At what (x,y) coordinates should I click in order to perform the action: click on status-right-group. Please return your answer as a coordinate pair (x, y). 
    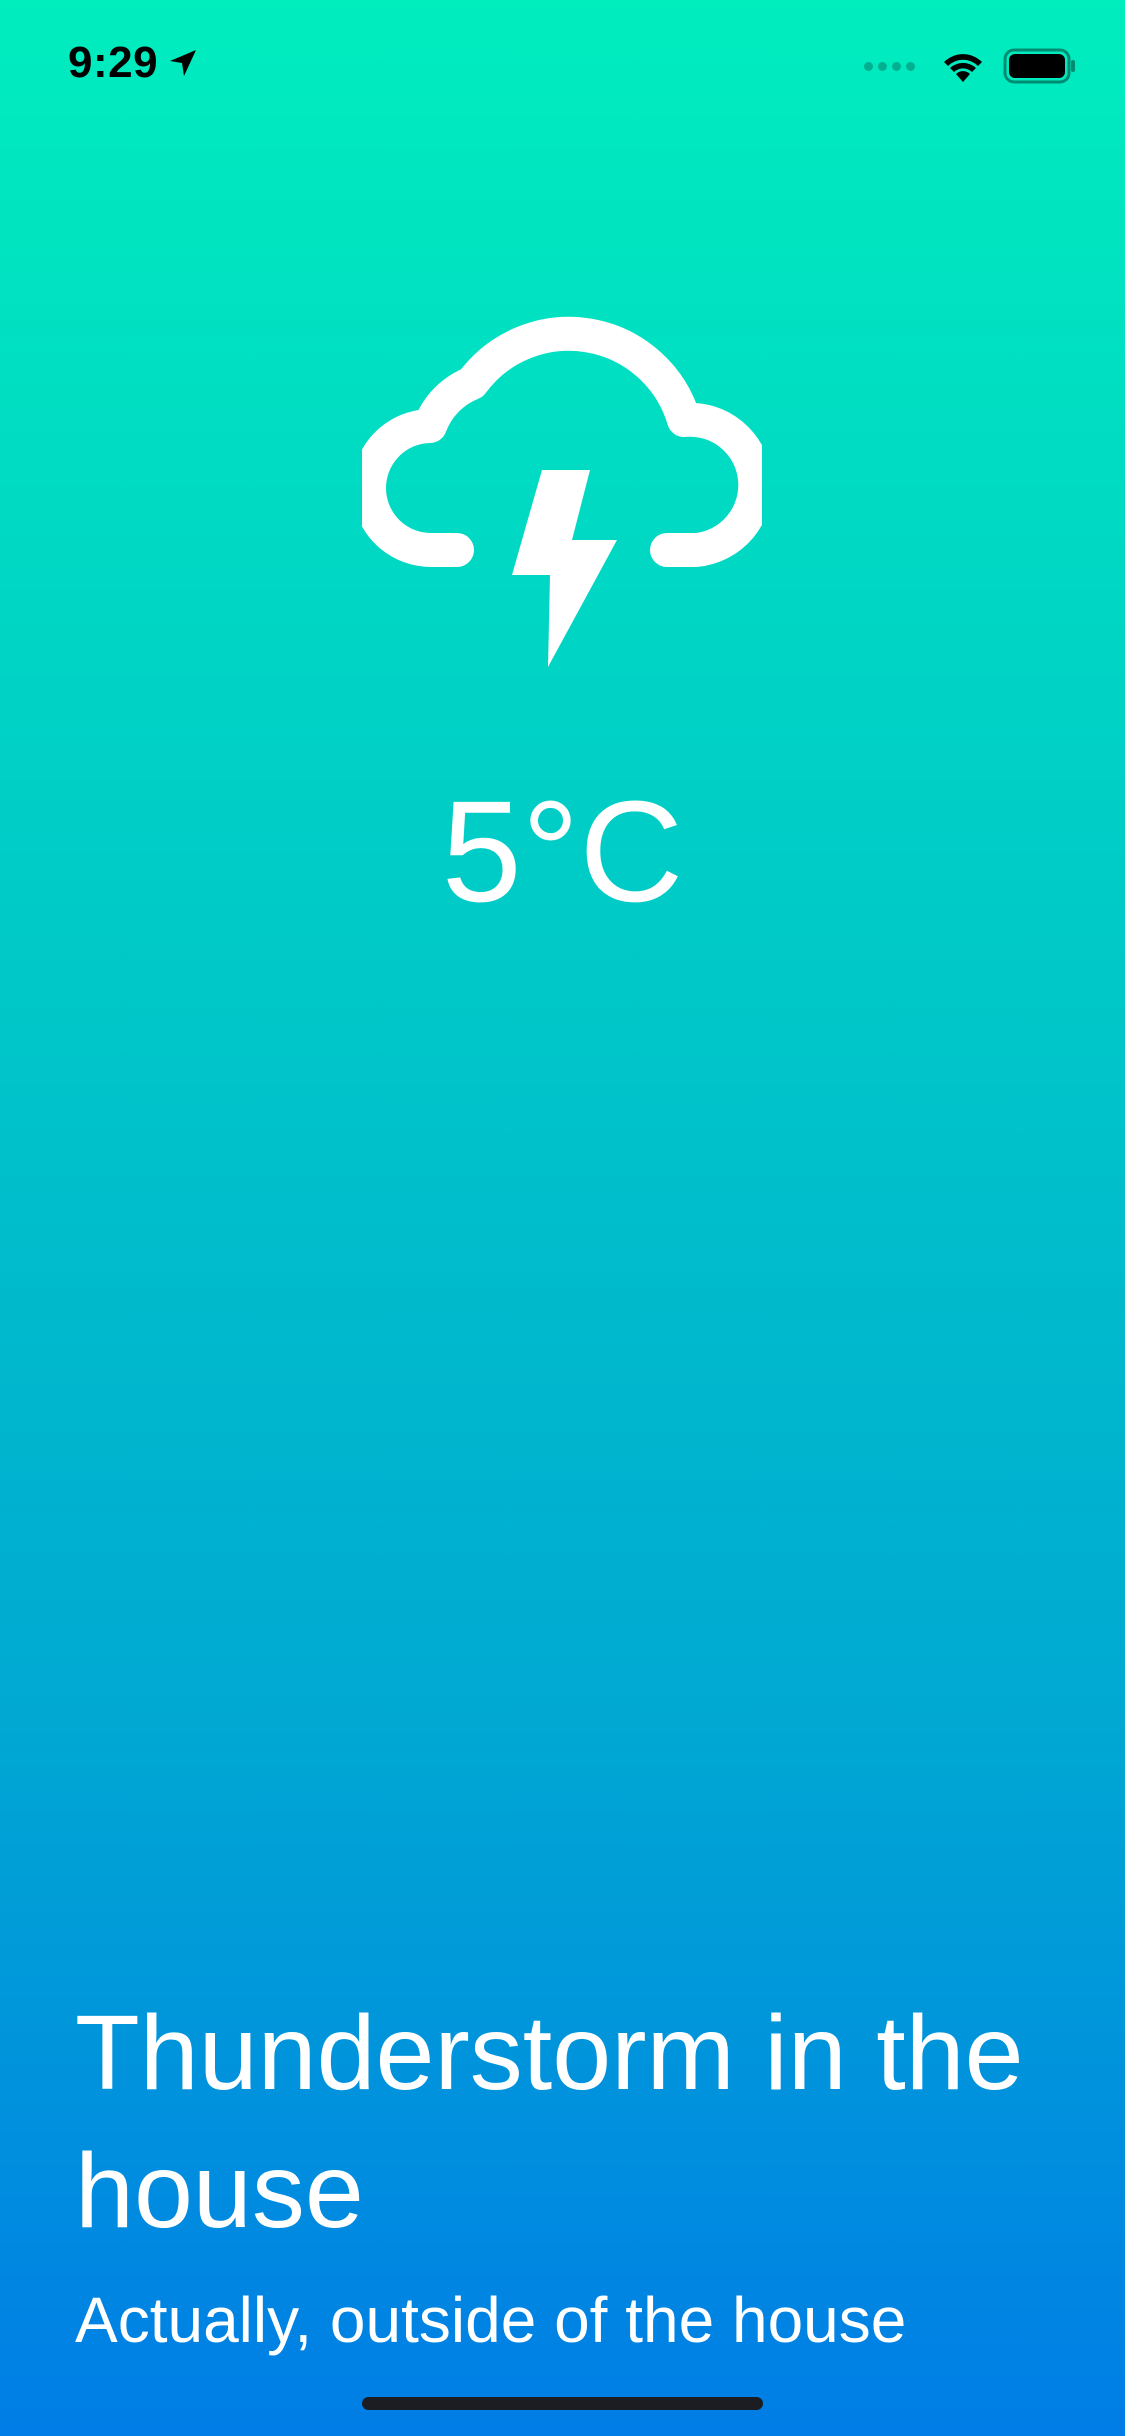
    Looking at the image, I should click on (970, 66).